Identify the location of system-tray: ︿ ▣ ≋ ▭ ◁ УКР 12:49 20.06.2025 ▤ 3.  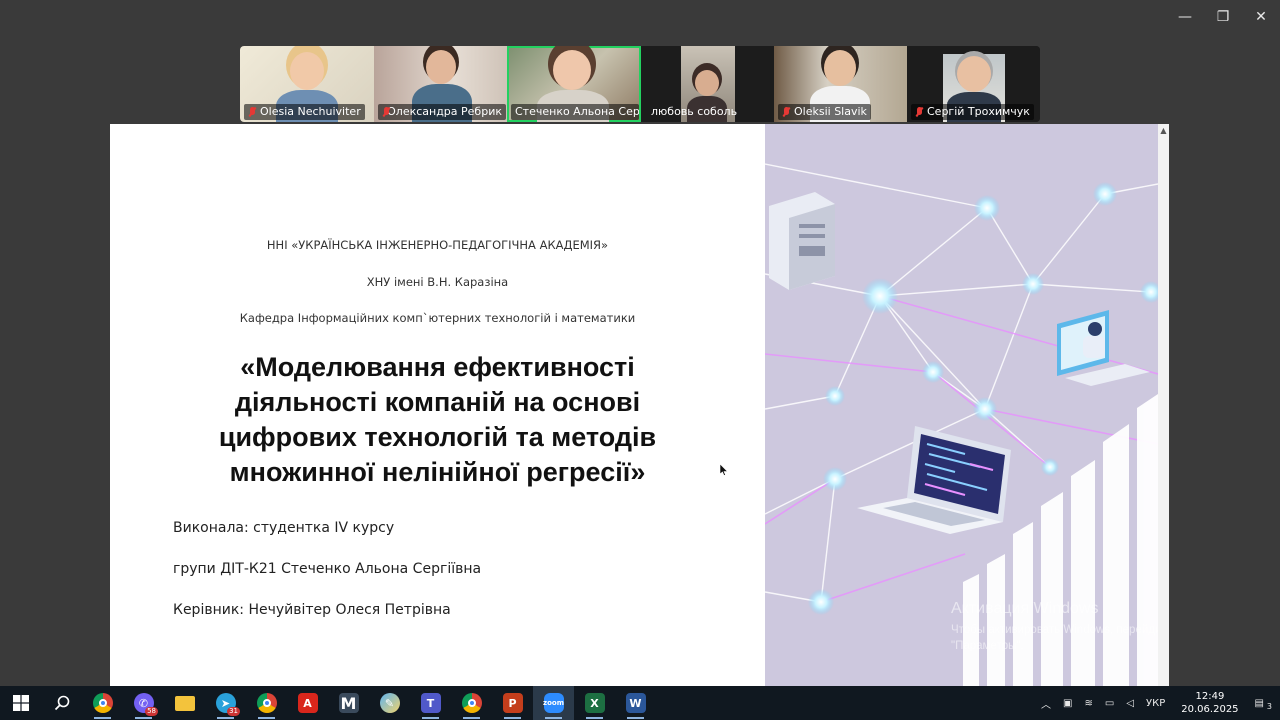
(1157, 703).